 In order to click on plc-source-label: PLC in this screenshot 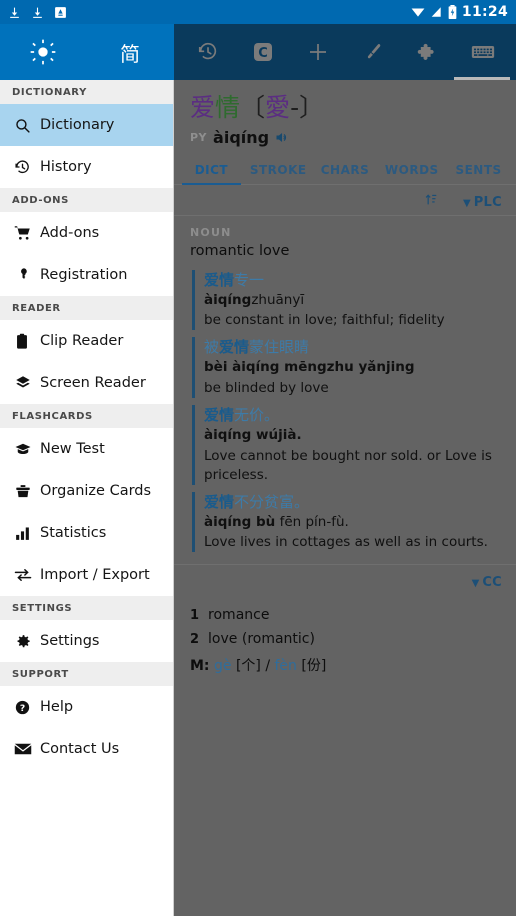, I will do `click(487, 202)`.